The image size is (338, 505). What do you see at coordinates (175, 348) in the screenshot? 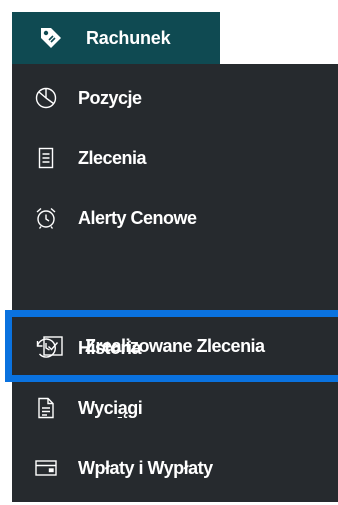
I see `sidebar-item-history: Historia` at bounding box center [175, 348].